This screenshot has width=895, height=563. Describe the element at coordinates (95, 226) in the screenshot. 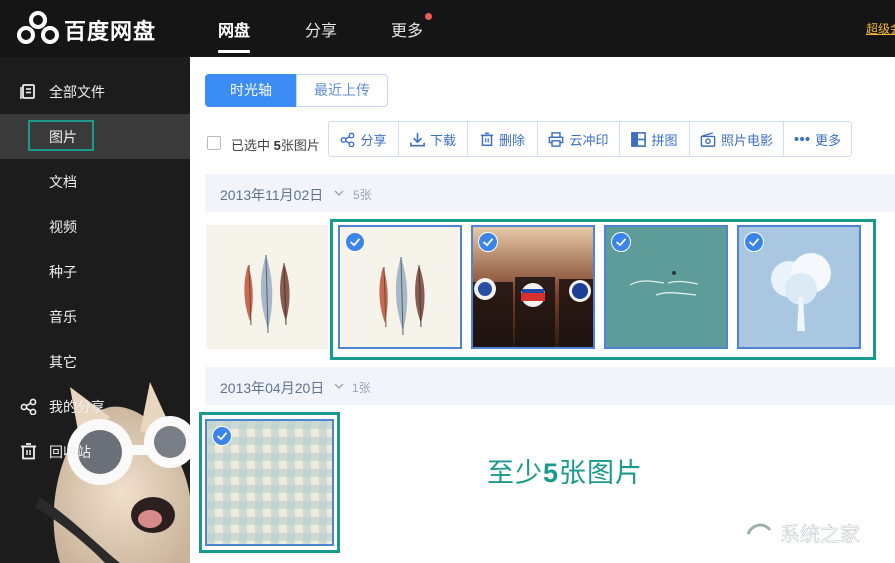

I see `sidebar-item-videos: 视频` at that location.